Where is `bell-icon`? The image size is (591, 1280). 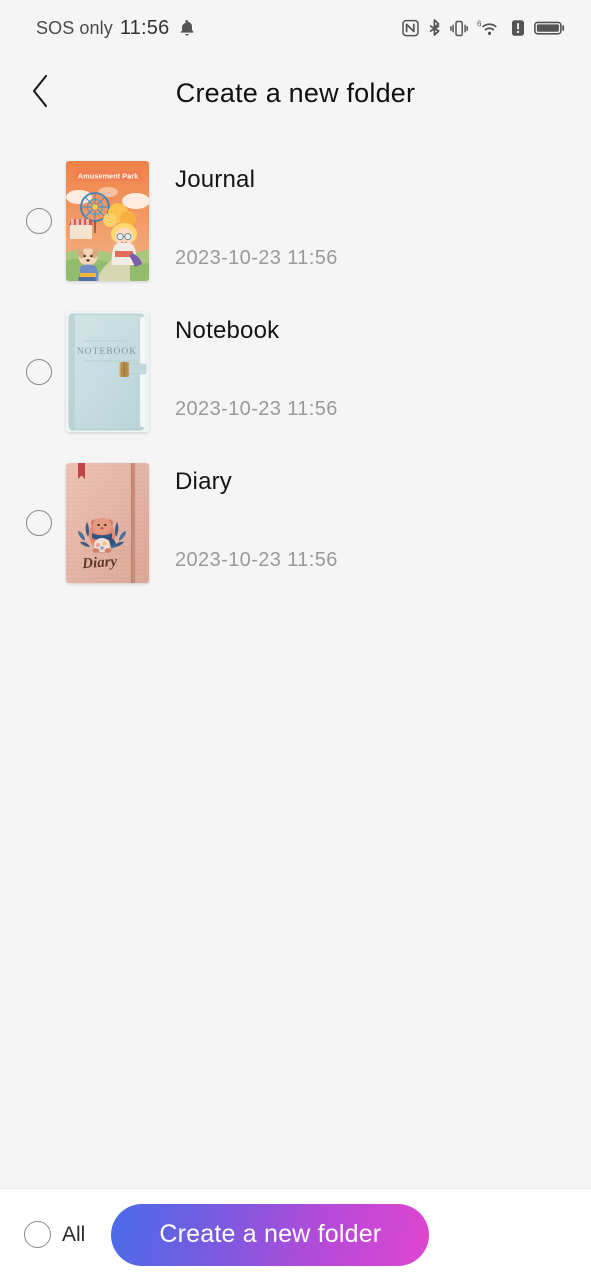
bell-icon is located at coordinates (187, 28).